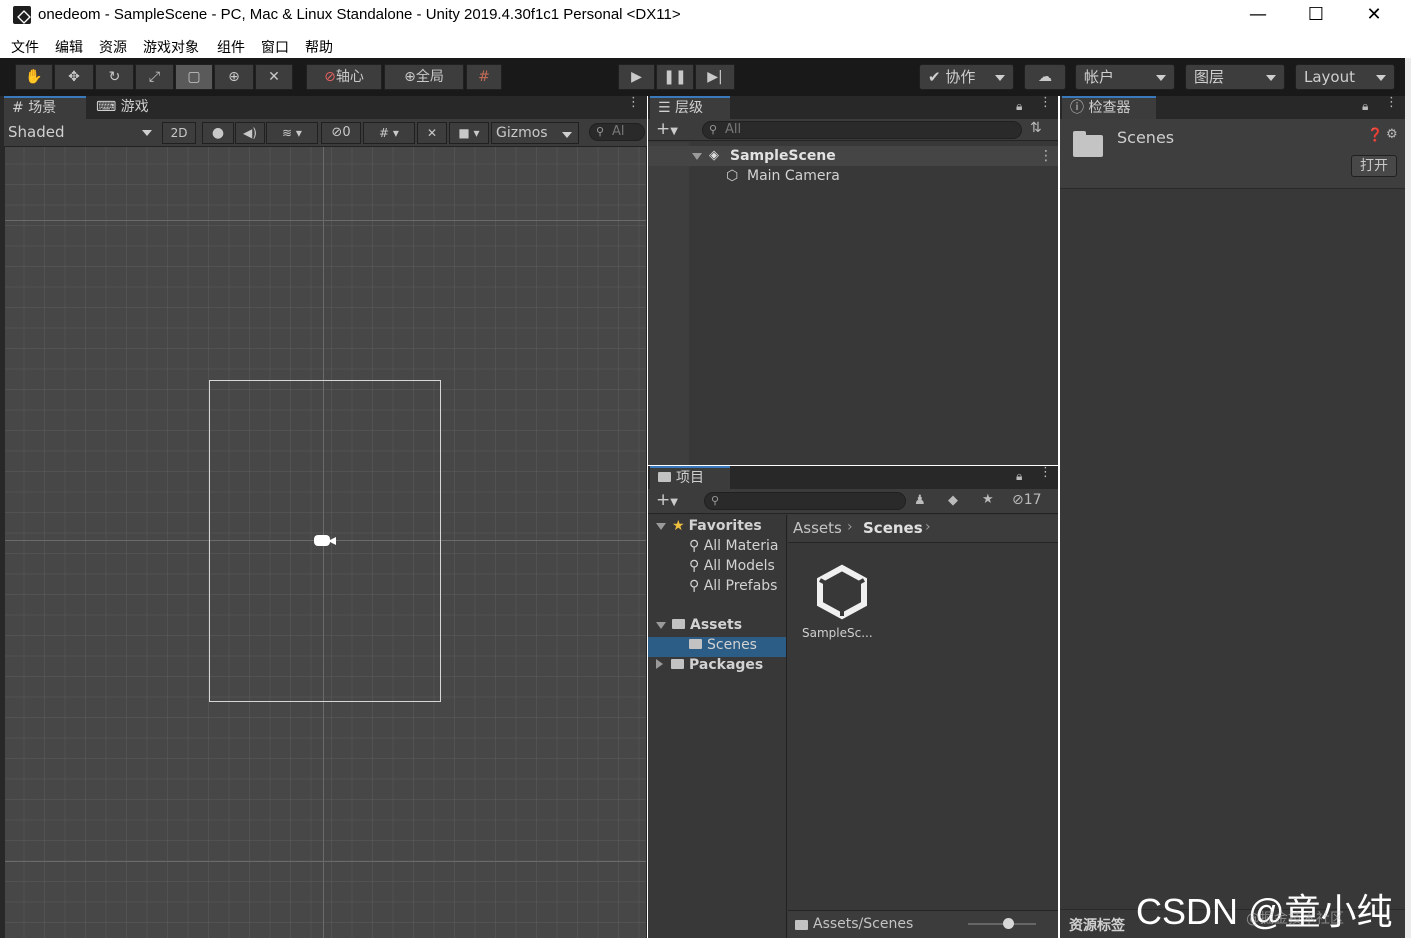 This screenshot has width=1411, height=938. What do you see at coordinates (675, 77) in the screenshot?
I see `pause-button: ❚❚` at bounding box center [675, 77].